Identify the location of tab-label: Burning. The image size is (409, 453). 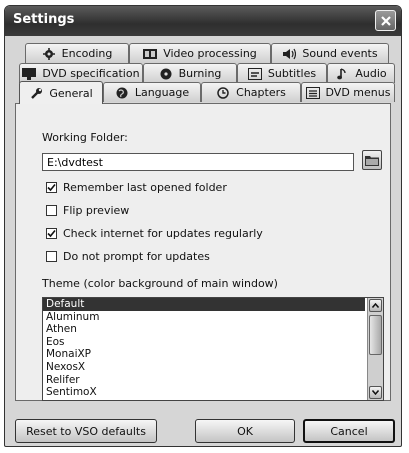
(200, 73).